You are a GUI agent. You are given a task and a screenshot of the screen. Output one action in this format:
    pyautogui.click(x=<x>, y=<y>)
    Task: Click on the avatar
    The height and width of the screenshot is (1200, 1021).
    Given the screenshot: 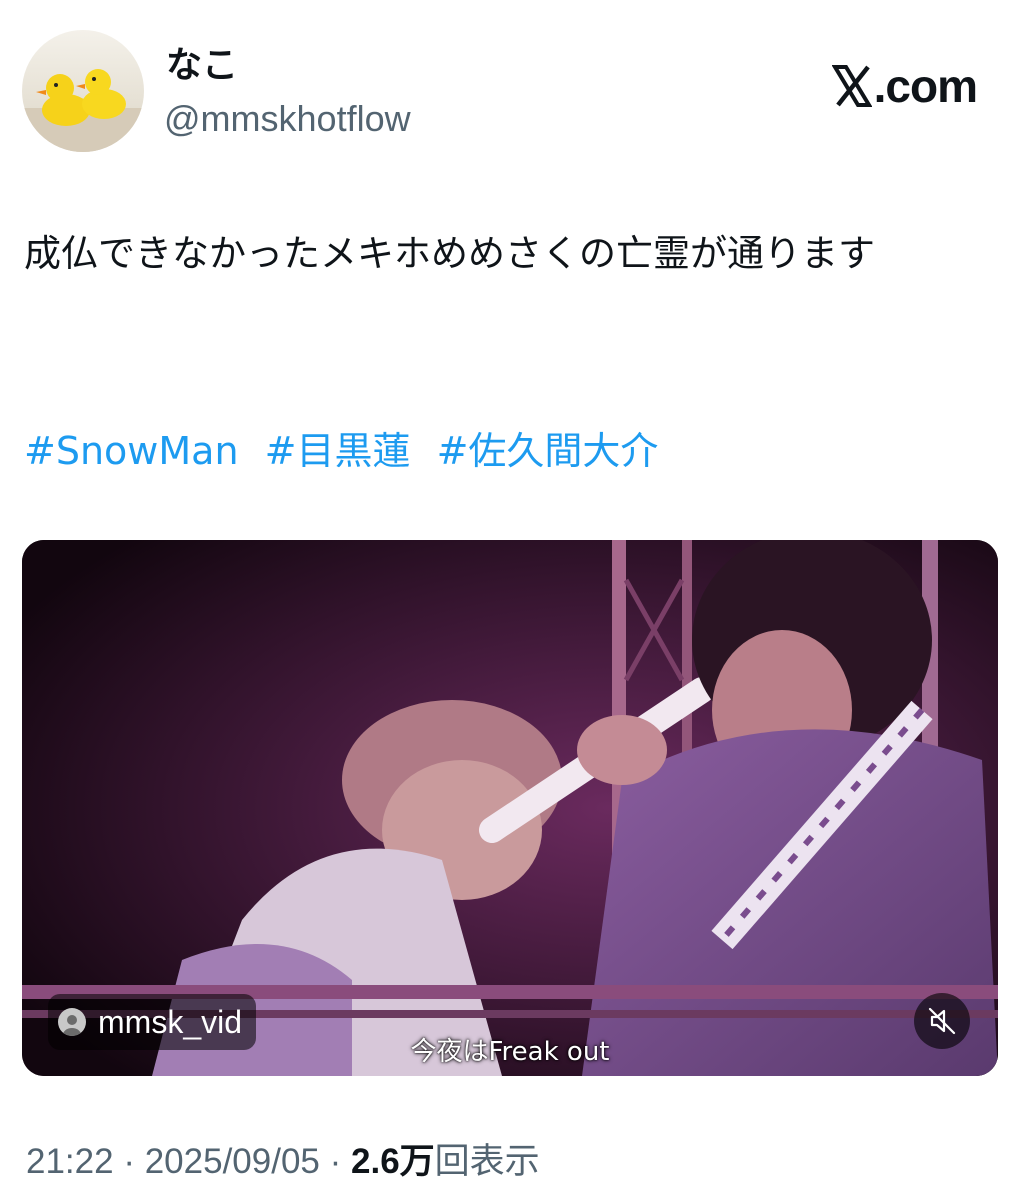 What is the action you would take?
    pyautogui.click(x=83, y=91)
    